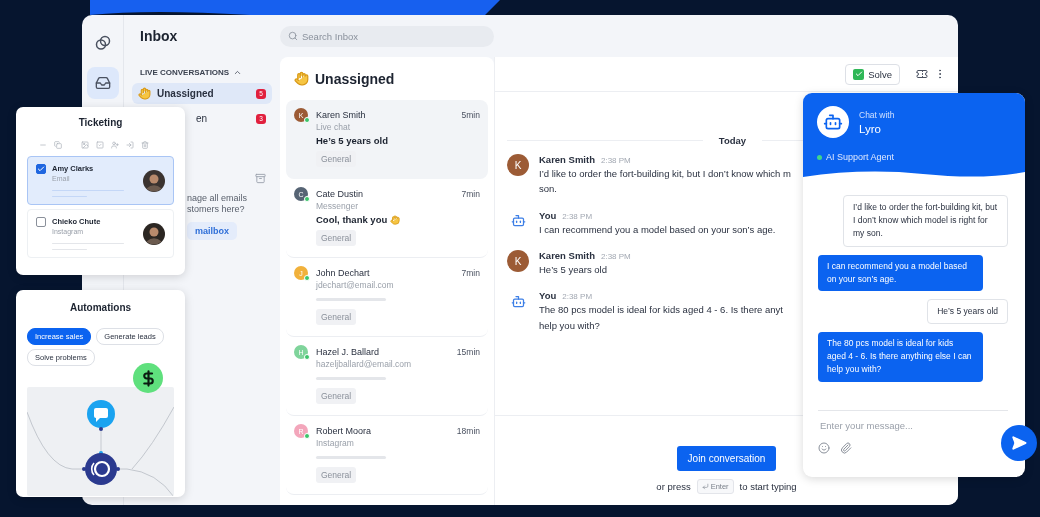 Image resolution: width=1040 pixels, height=517 pixels. What do you see at coordinates (185, 72) in the screenshot?
I see `section-heading: LIVE CONVERSATIONS` at bounding box center [185, 72].